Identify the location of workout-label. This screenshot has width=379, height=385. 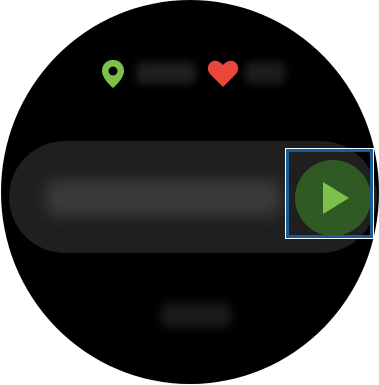
(163, 198).